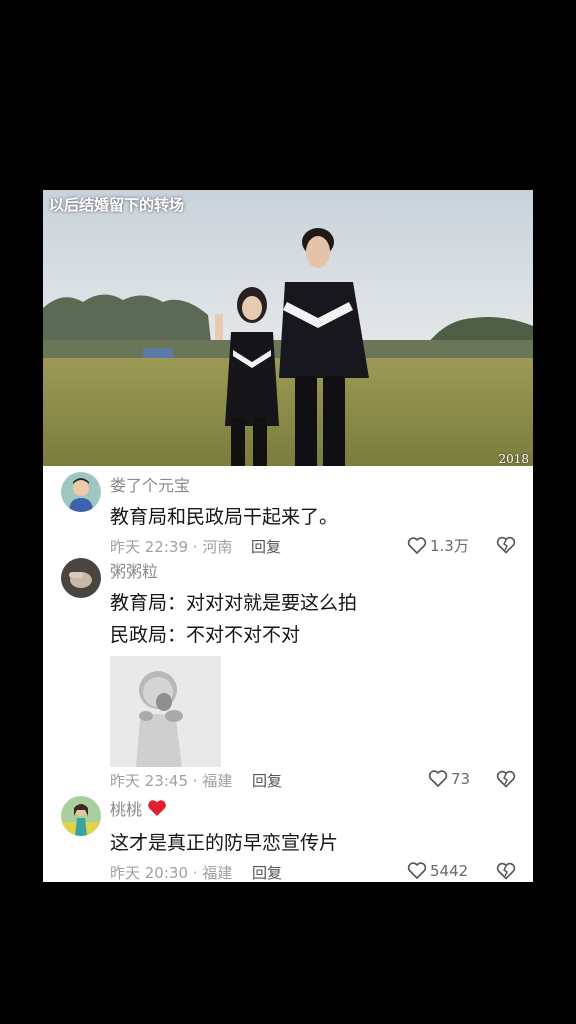 The image size is (576, 1024). Describe the element at coordinates (126, 809) in the screenshot. I see `comment-username-text: 桃桃` at that location.